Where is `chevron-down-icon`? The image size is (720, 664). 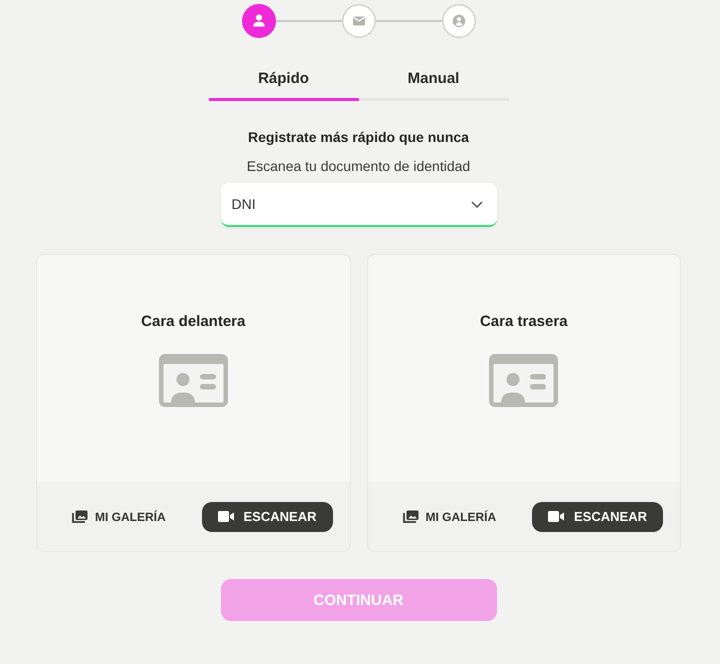
chevron-down-icon is located at coordinates (476, 204).